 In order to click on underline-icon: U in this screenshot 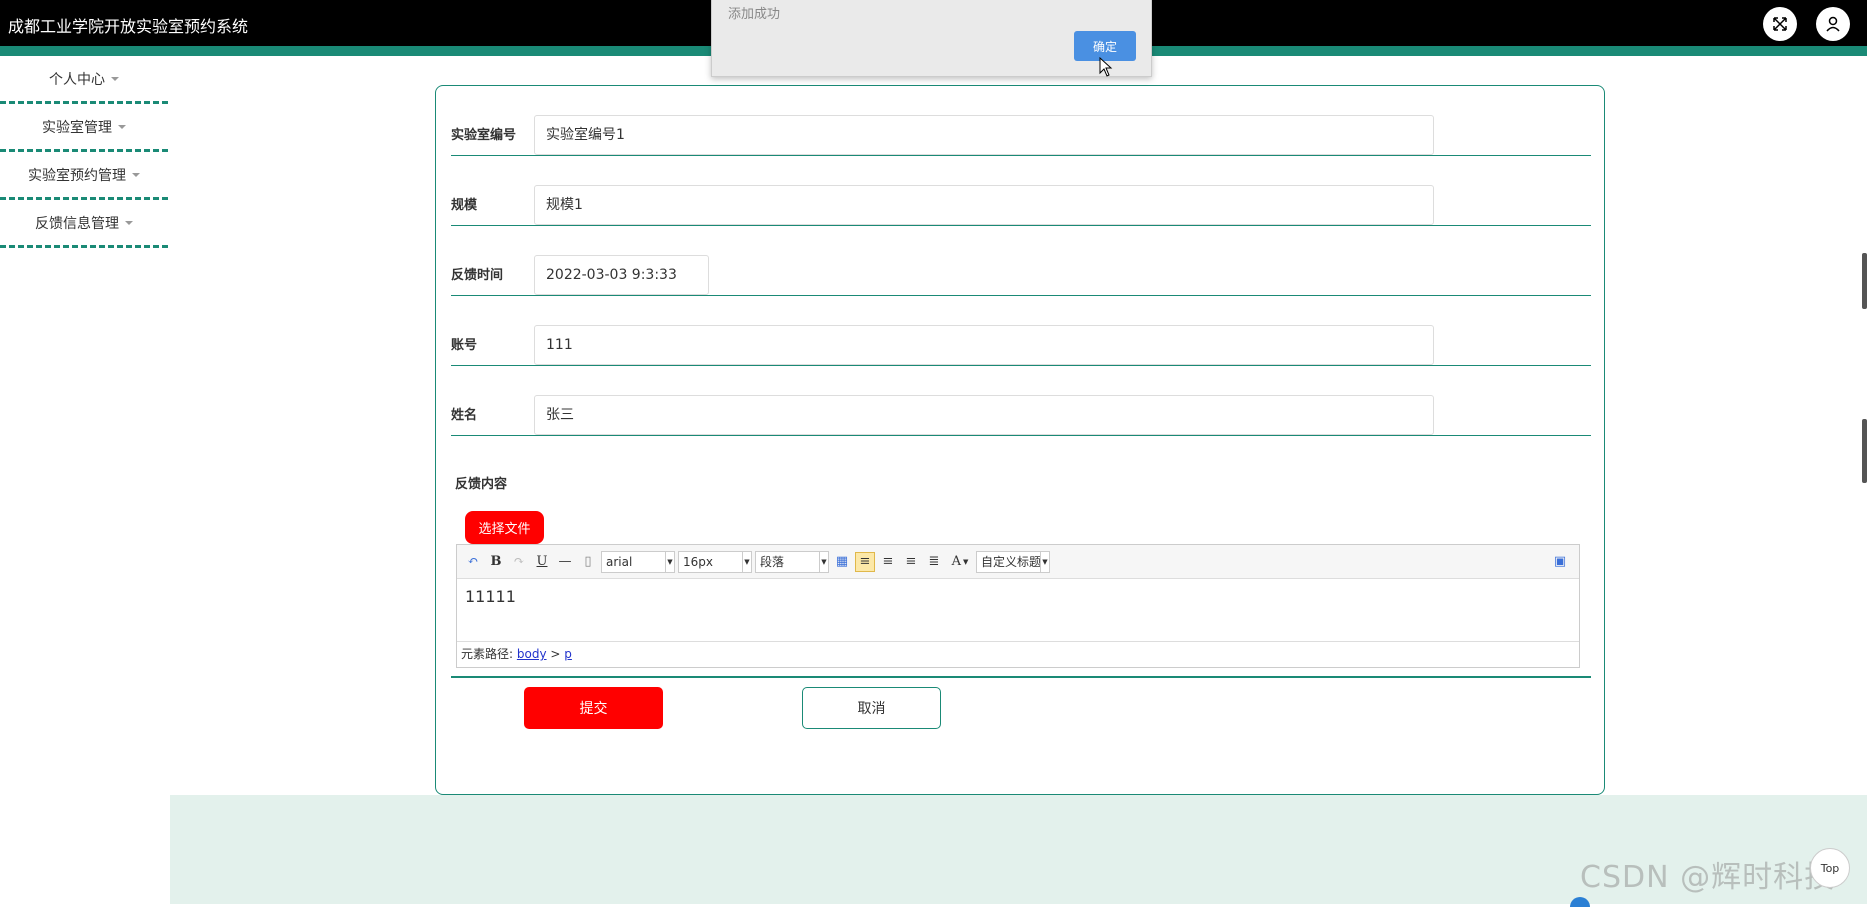, I will do `click(542, 562)`.